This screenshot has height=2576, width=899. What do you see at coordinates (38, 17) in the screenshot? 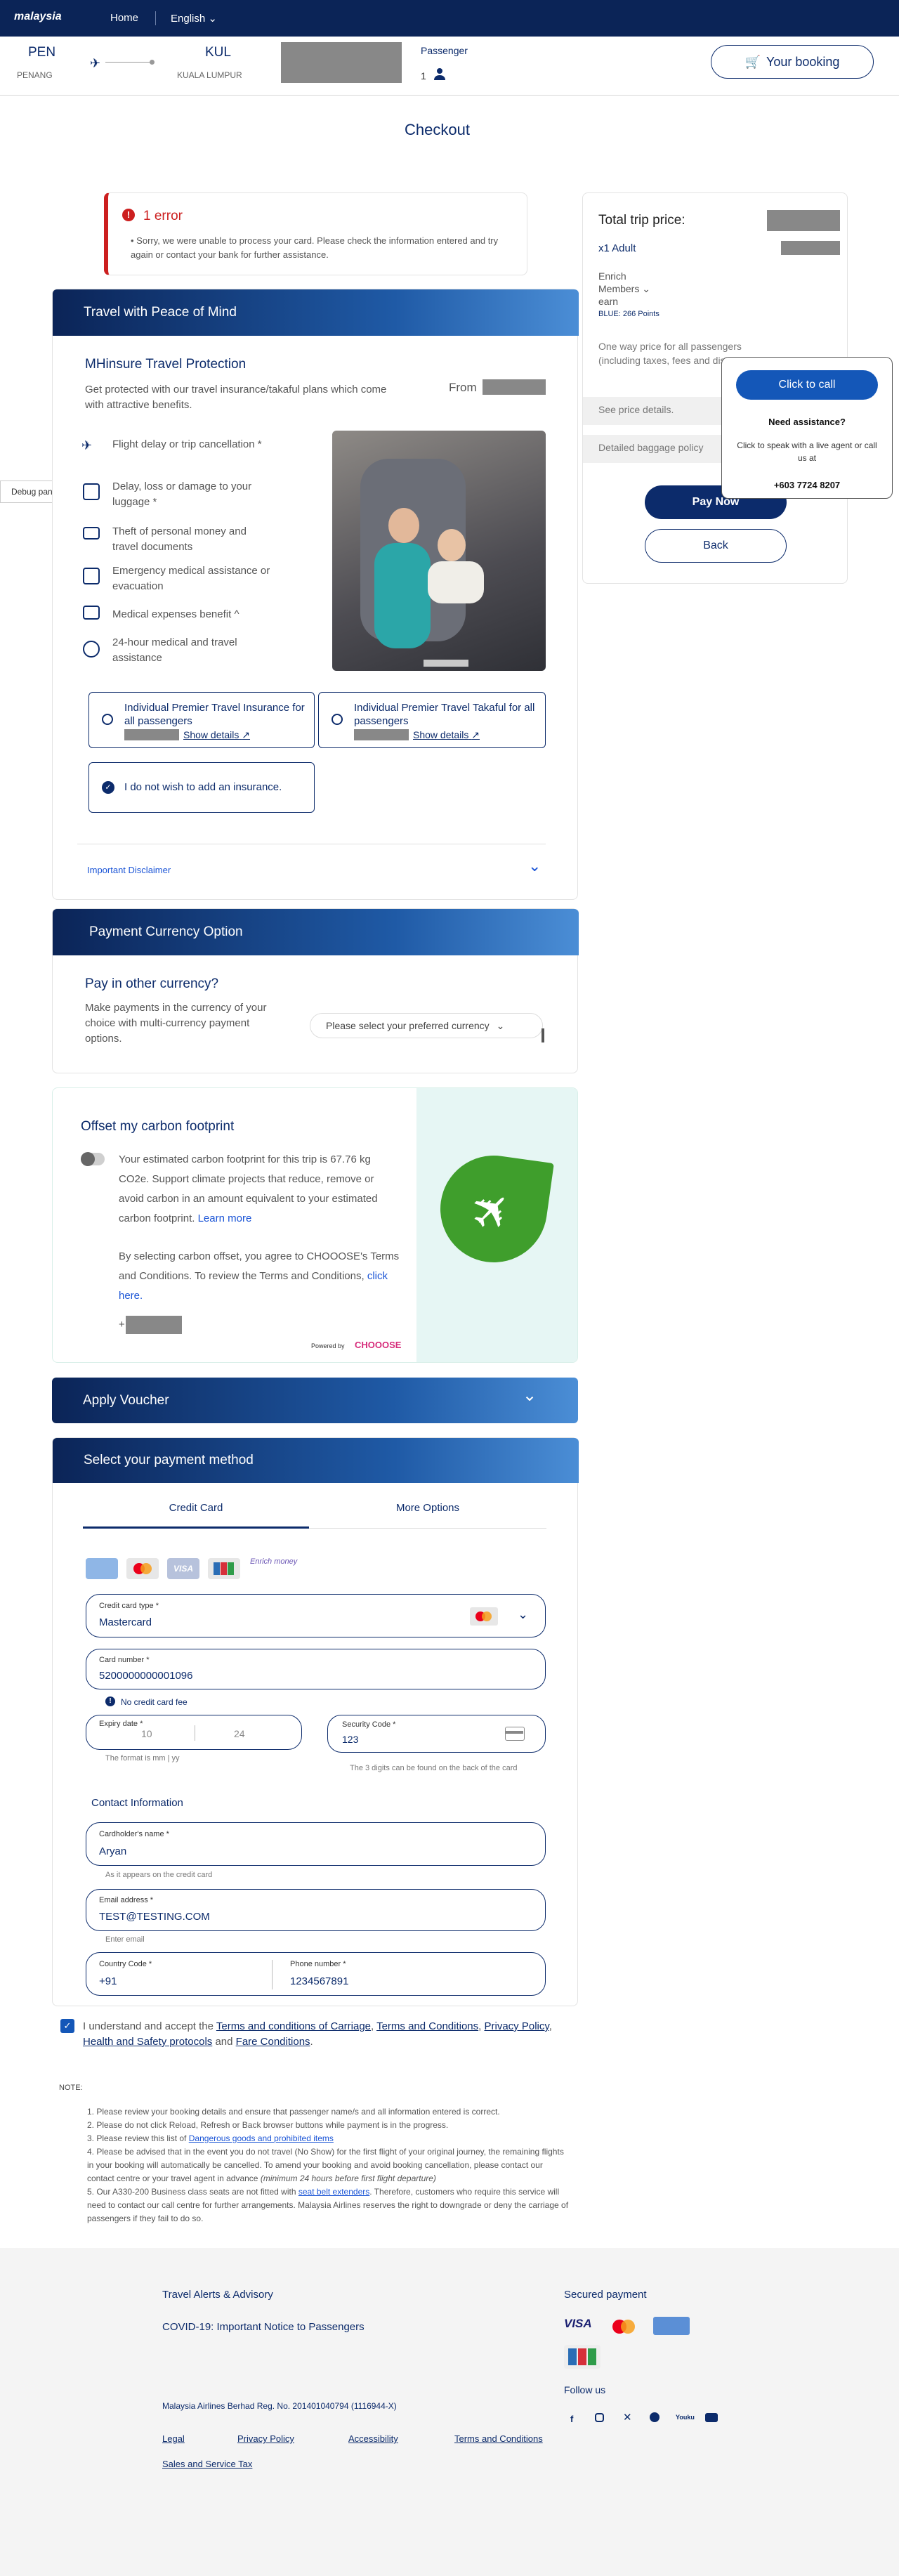
I see `malaysia-airlines-logo: malaysia` at bounding box center [38, 17].